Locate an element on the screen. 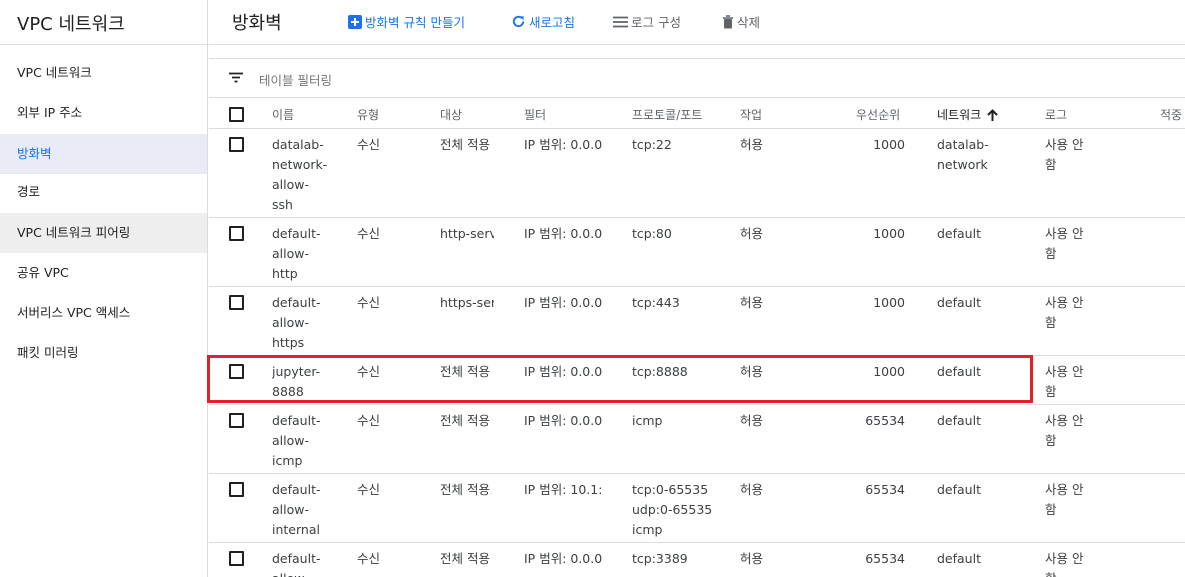 The height and width of the screenshot is (577, 1185). cell-protocol: tcp:0-65535 is located at coordinates (670, 489).